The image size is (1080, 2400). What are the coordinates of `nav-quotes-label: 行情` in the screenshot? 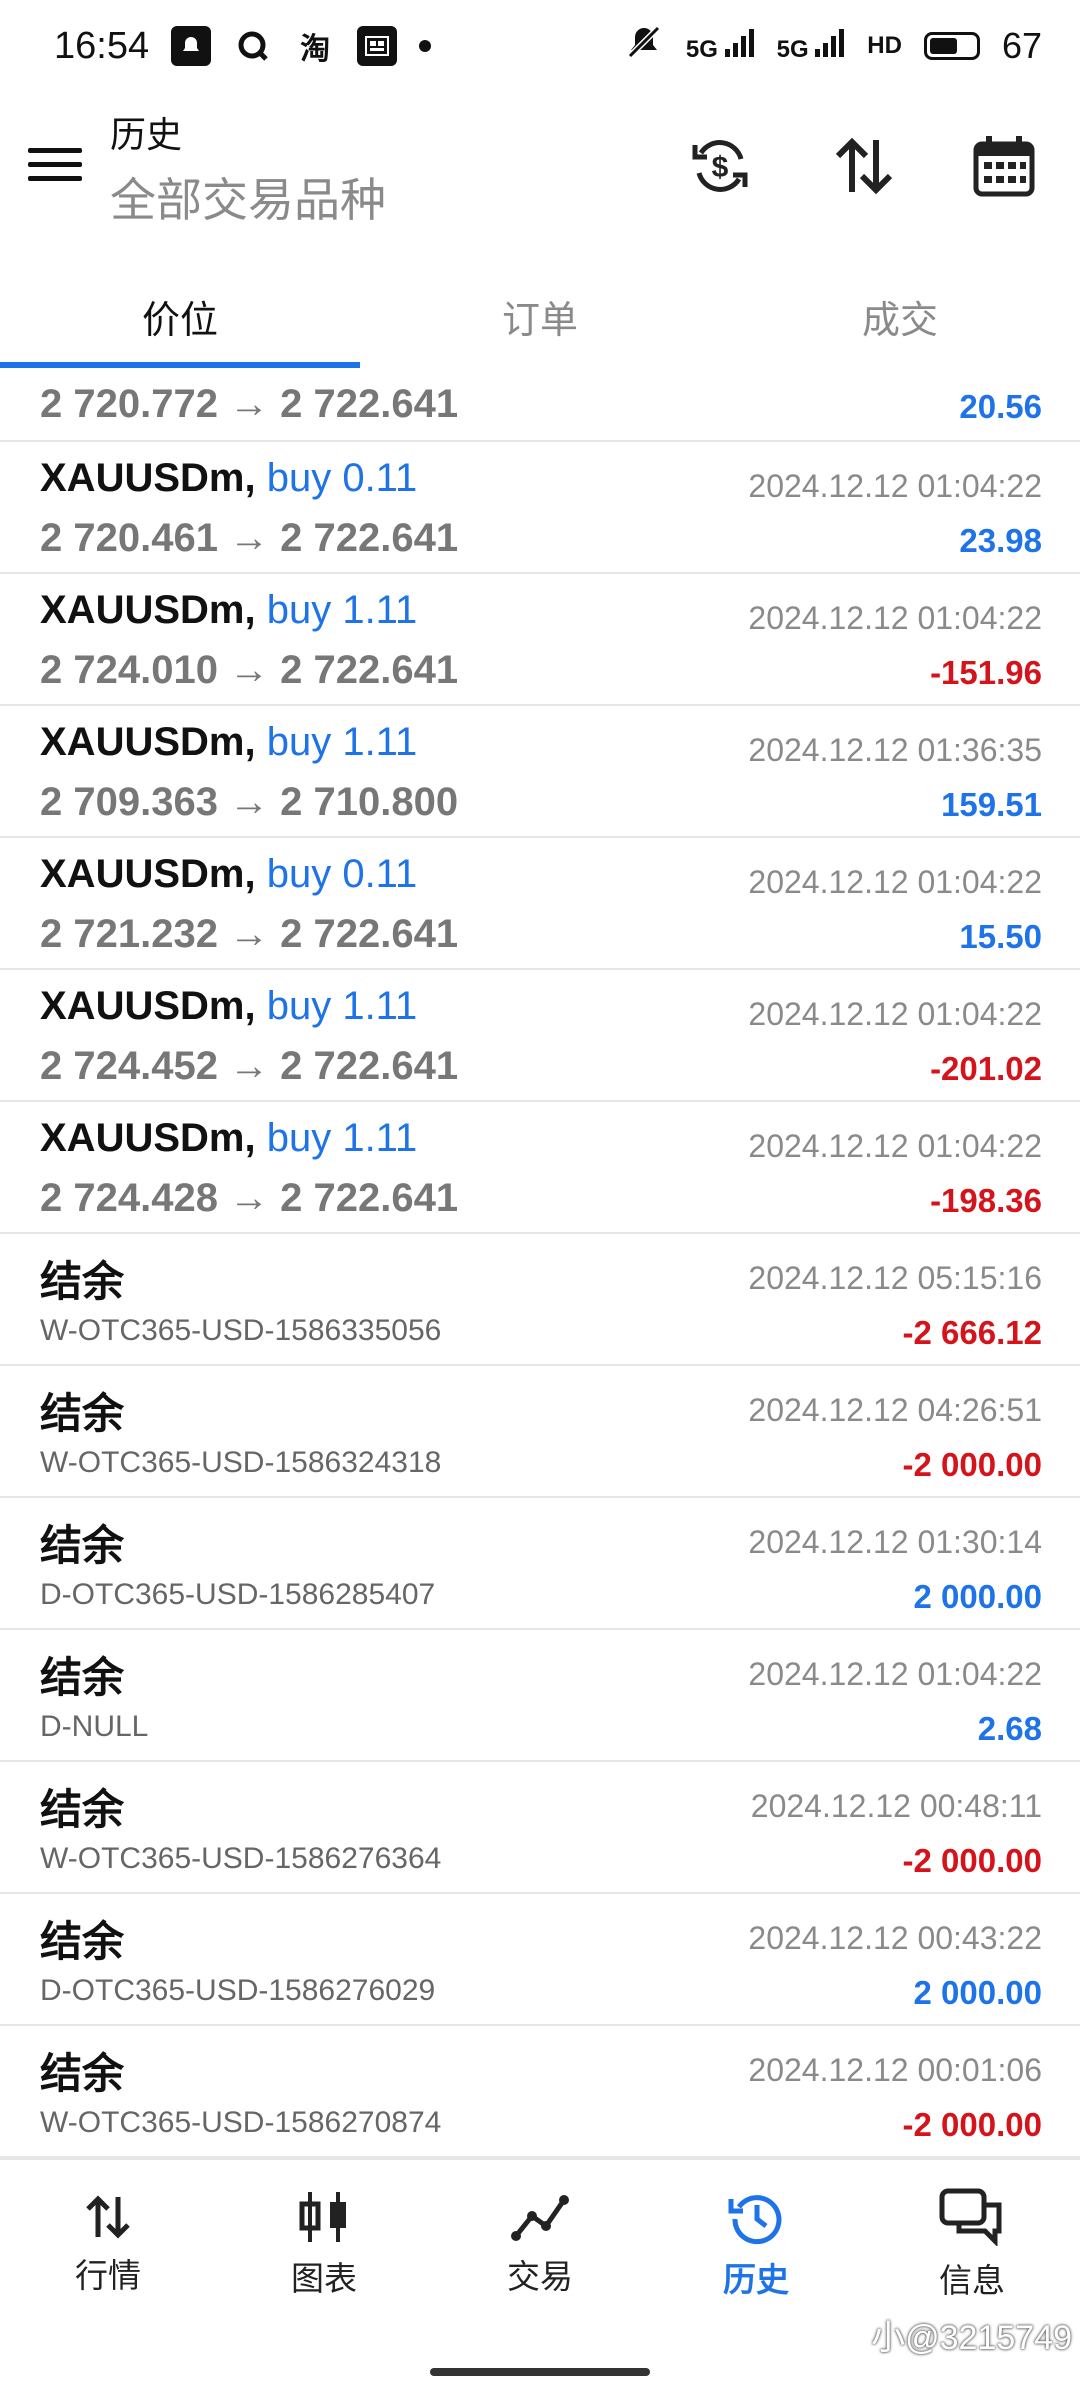 It's located at (108, 2275).